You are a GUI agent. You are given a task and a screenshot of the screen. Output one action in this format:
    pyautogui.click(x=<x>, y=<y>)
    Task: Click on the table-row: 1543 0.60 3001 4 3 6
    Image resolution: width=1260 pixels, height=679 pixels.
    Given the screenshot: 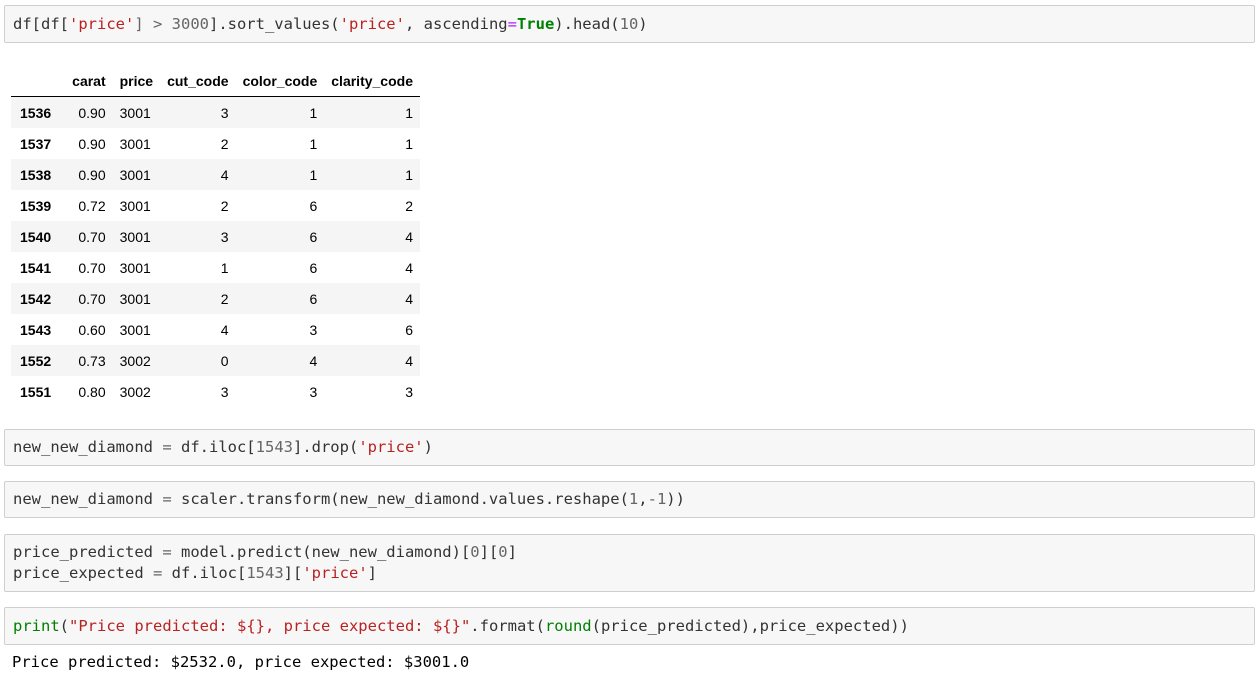 What is the action you would take?
    pyautogui.click(x=215, y=329)
    